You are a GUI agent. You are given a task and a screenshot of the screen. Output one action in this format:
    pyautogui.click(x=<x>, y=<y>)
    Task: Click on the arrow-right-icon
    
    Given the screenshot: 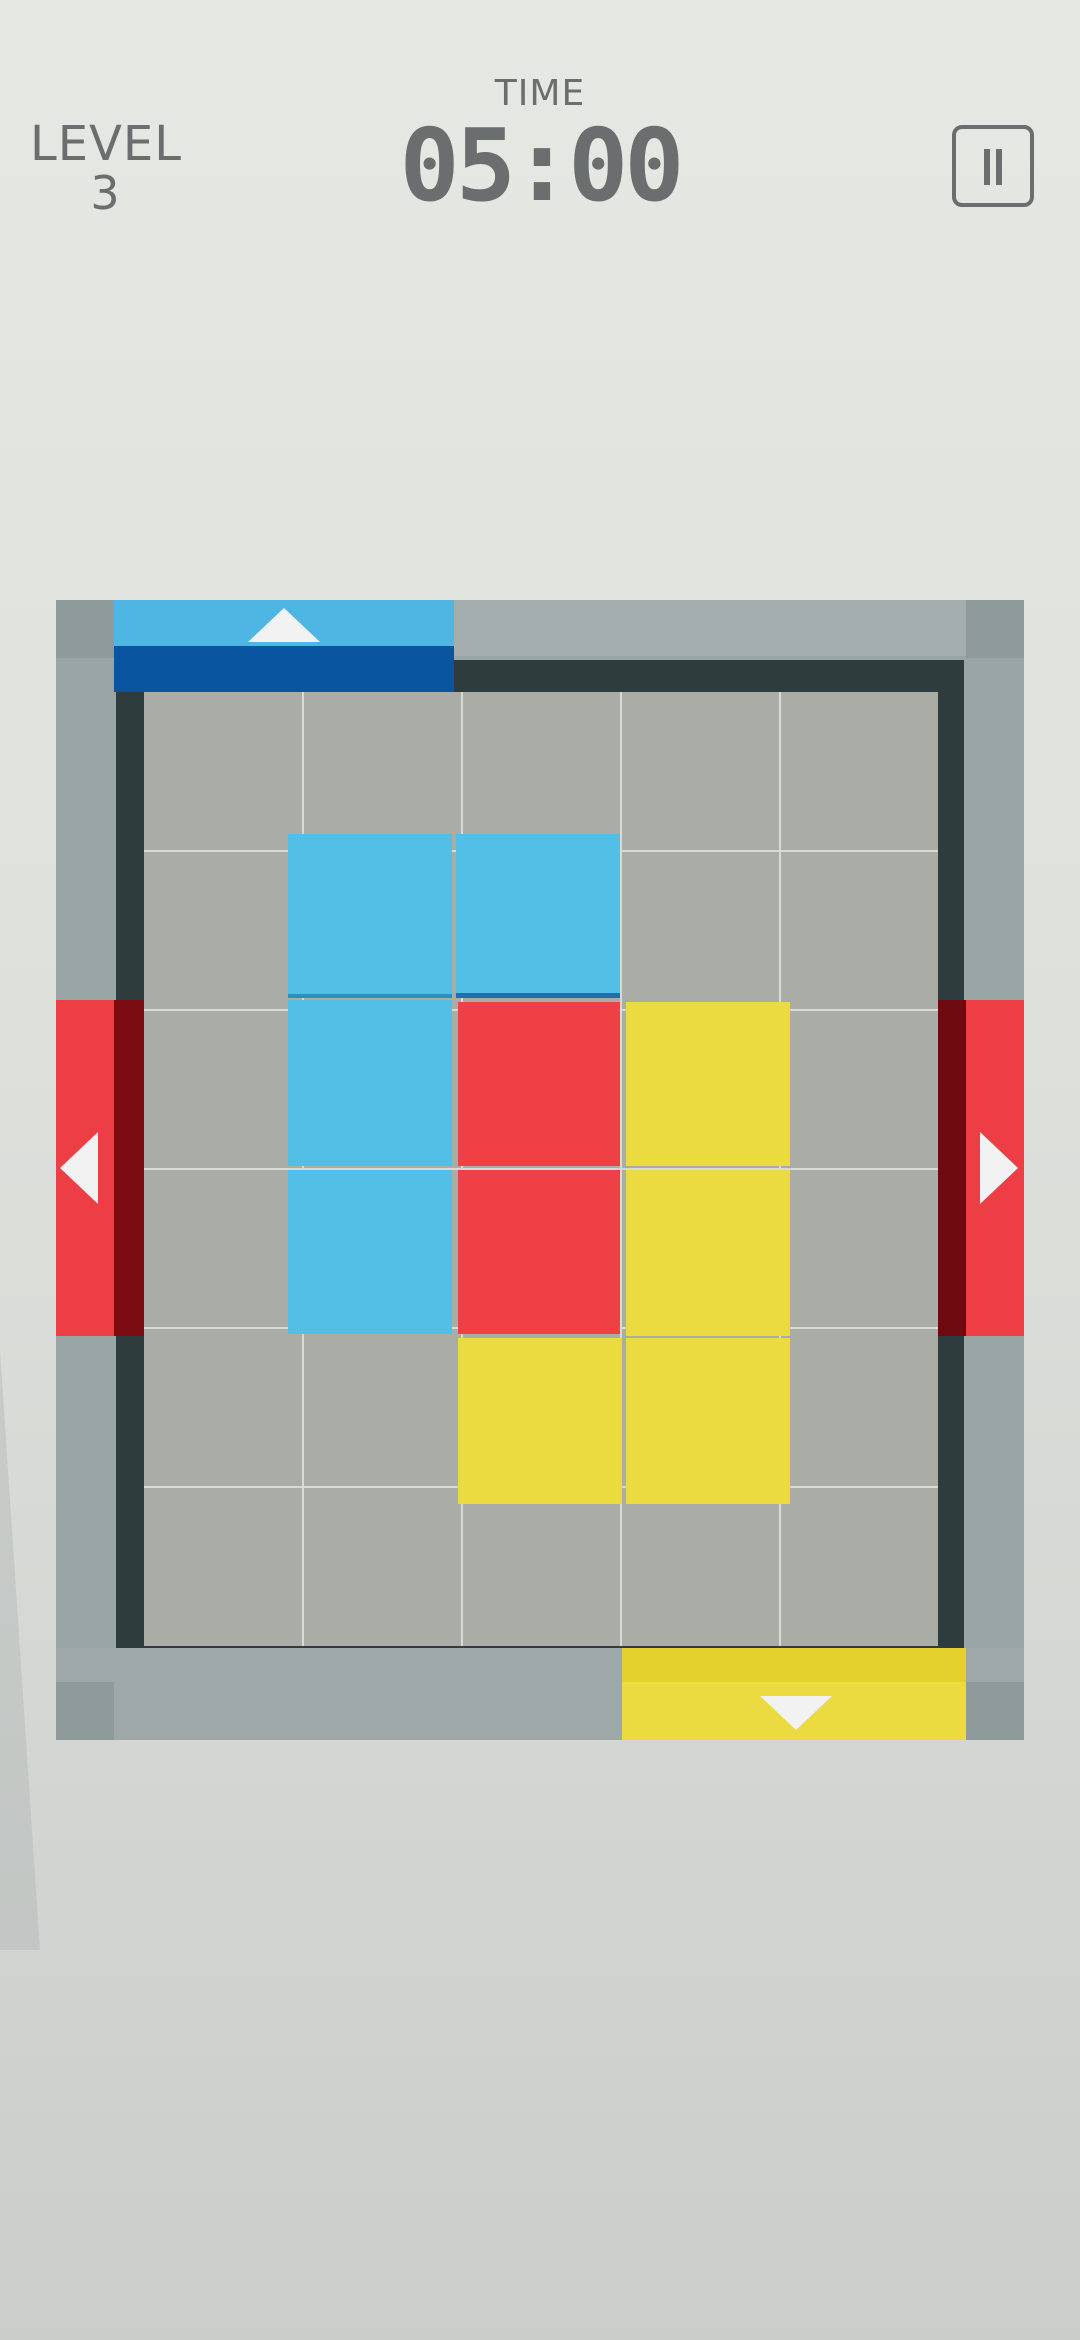 What is the action you would take?
    pyautogui.click(x=999, y=1168)
    